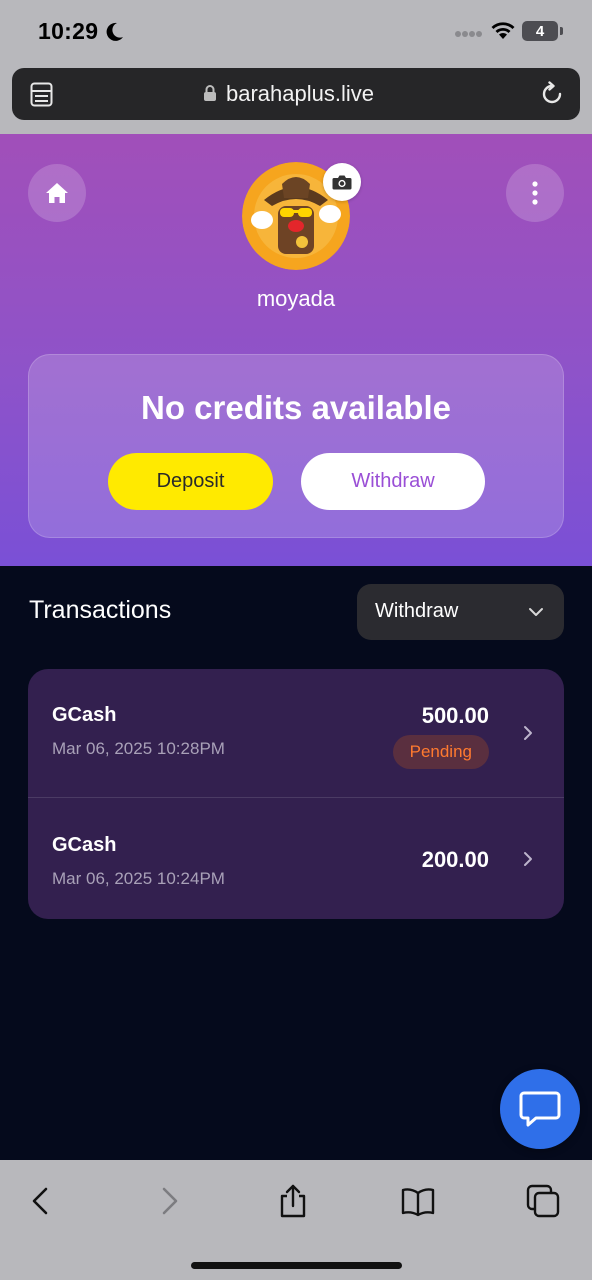 The height and width of the screenshot is (1280, 592). What do you see at coordinates (440, 752) in the screenshot?
I see `status-badge: Pending` at bounding box center [440, 752].